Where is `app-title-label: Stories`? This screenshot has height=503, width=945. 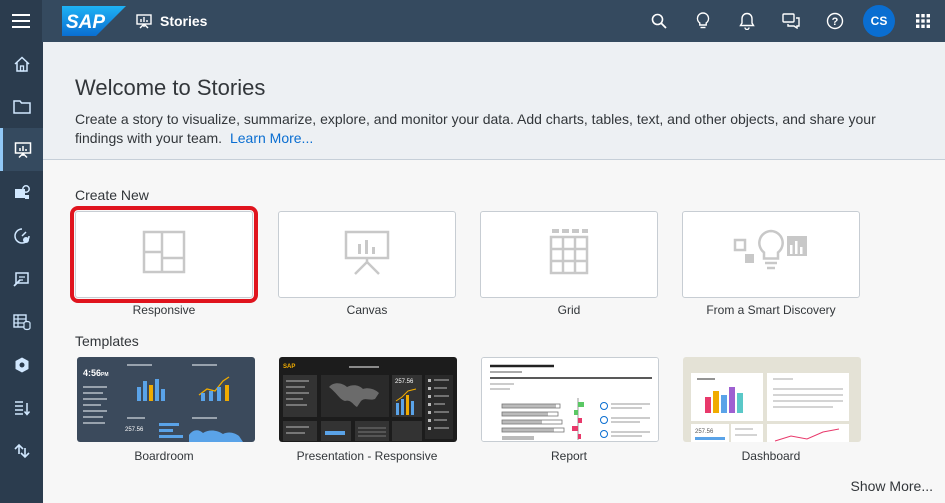
app-title-label: Stories is located at coordinates (184, 21).